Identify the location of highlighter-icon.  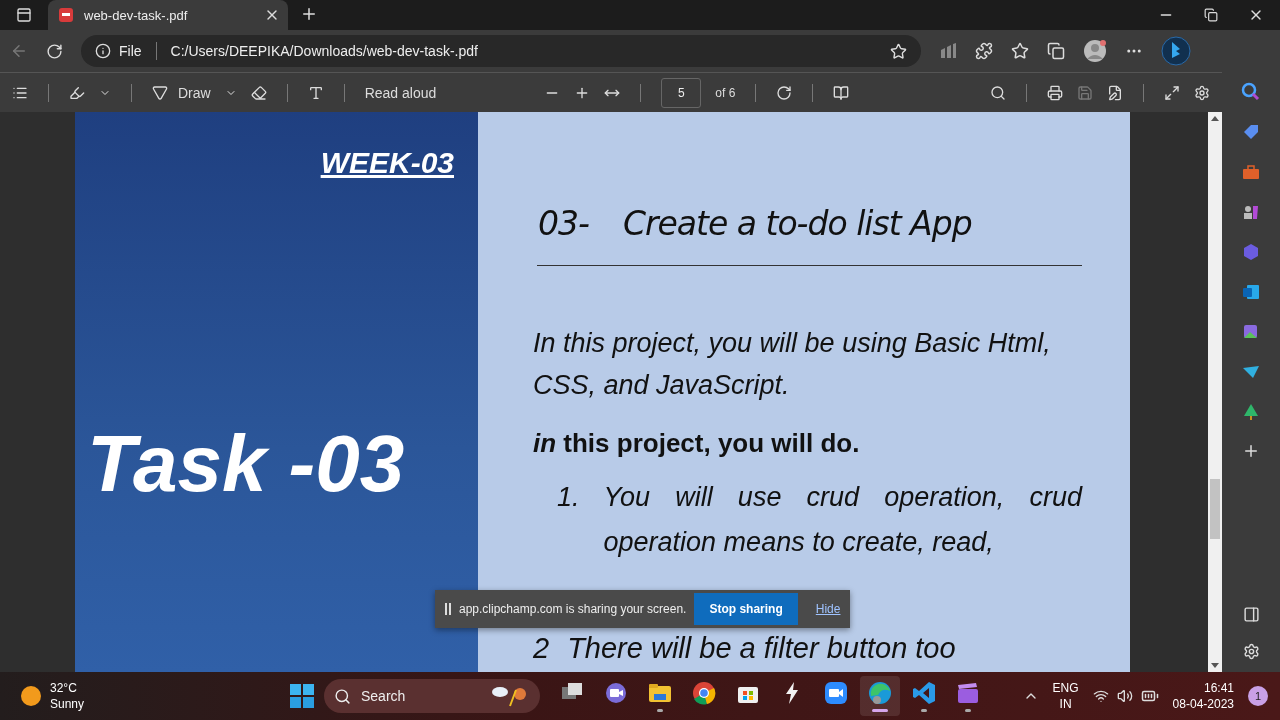
(77, 92).